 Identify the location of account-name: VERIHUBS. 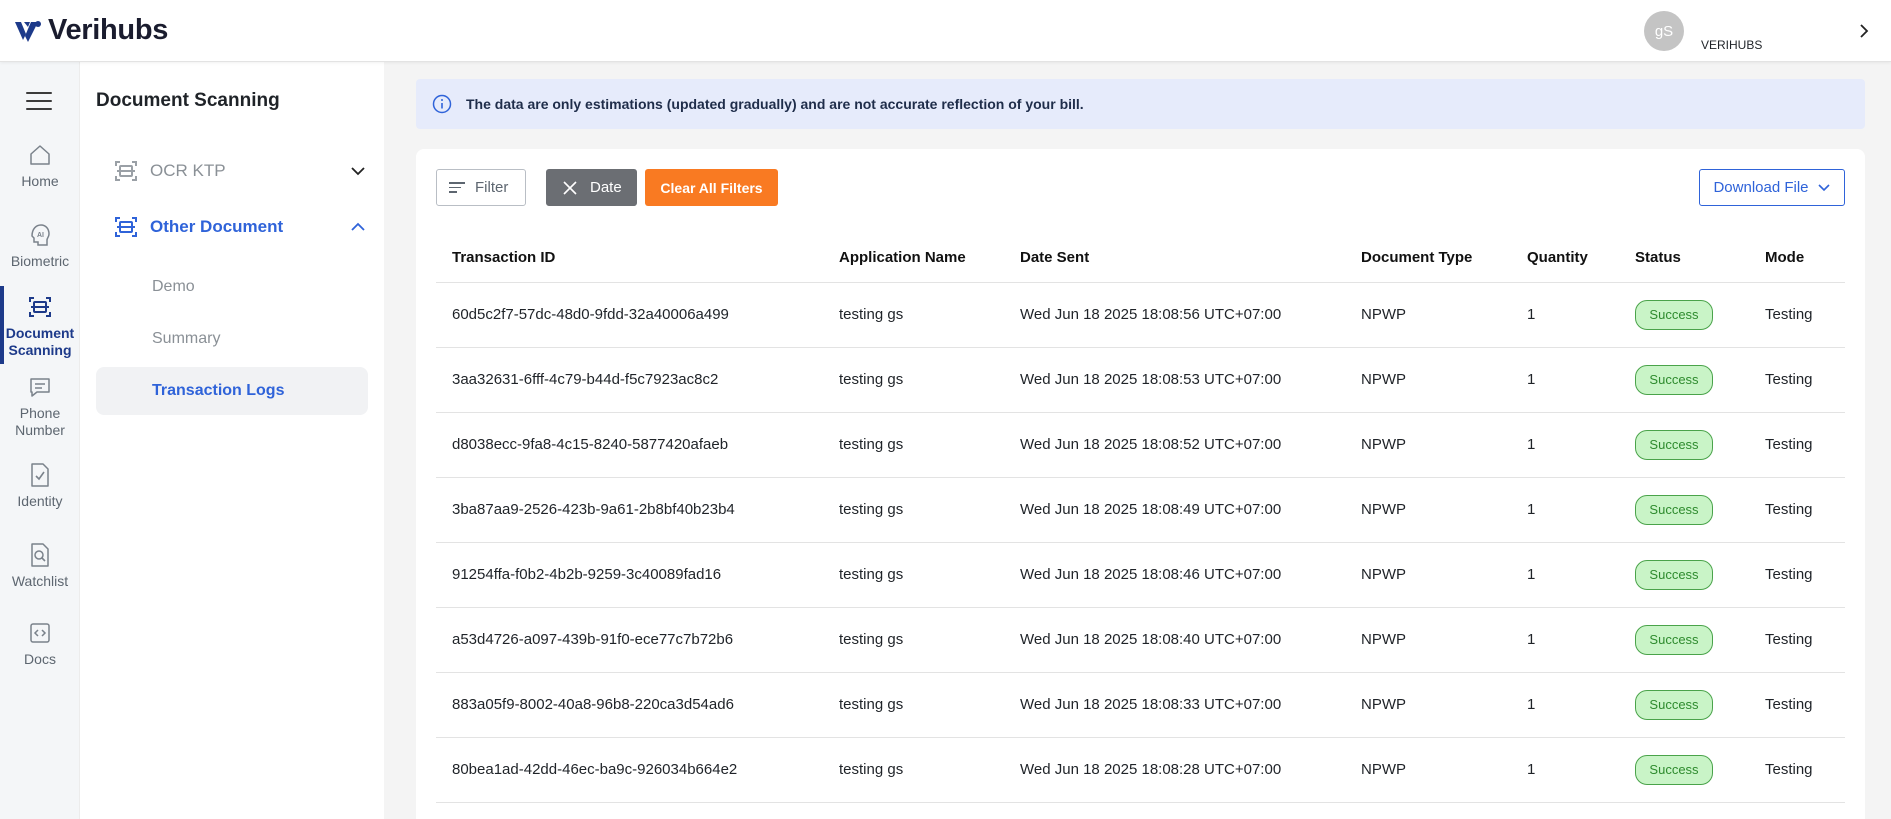
(1732, 45).